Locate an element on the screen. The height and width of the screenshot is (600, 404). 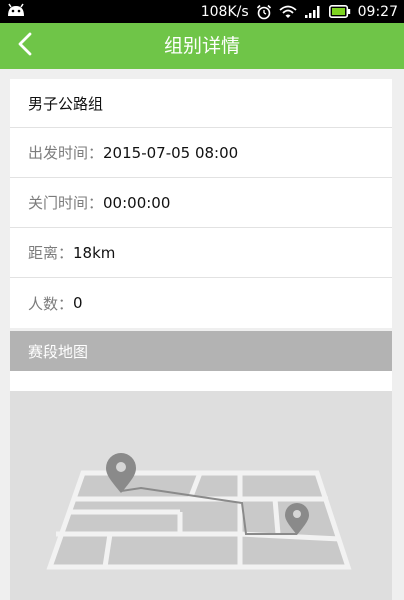
departure-time-label: 出发时间： is located at coordinates (66, 153).